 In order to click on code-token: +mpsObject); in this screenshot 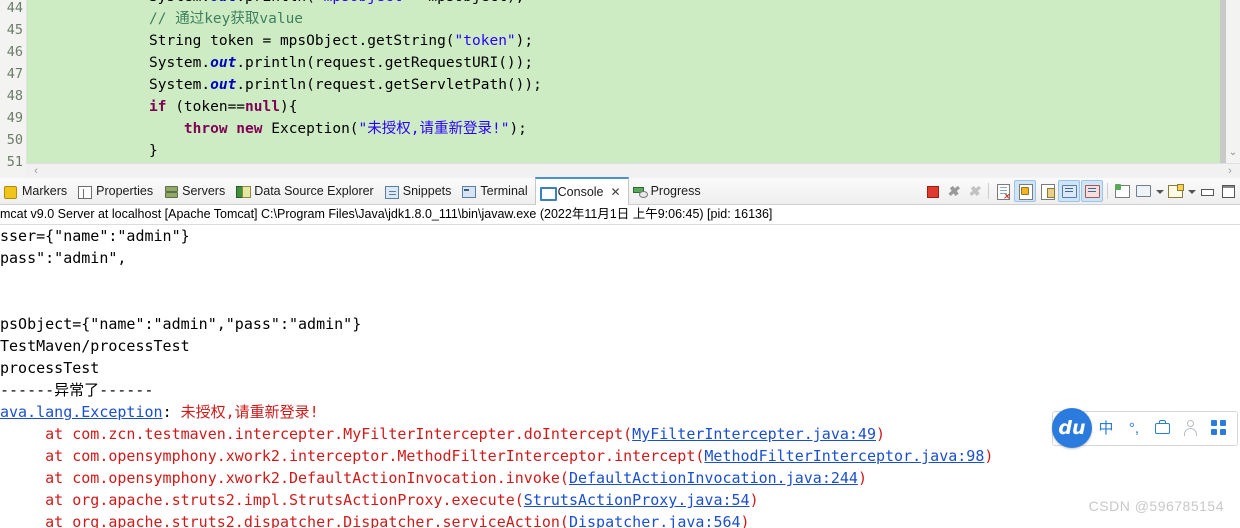, I will do `click(472, 2)`.